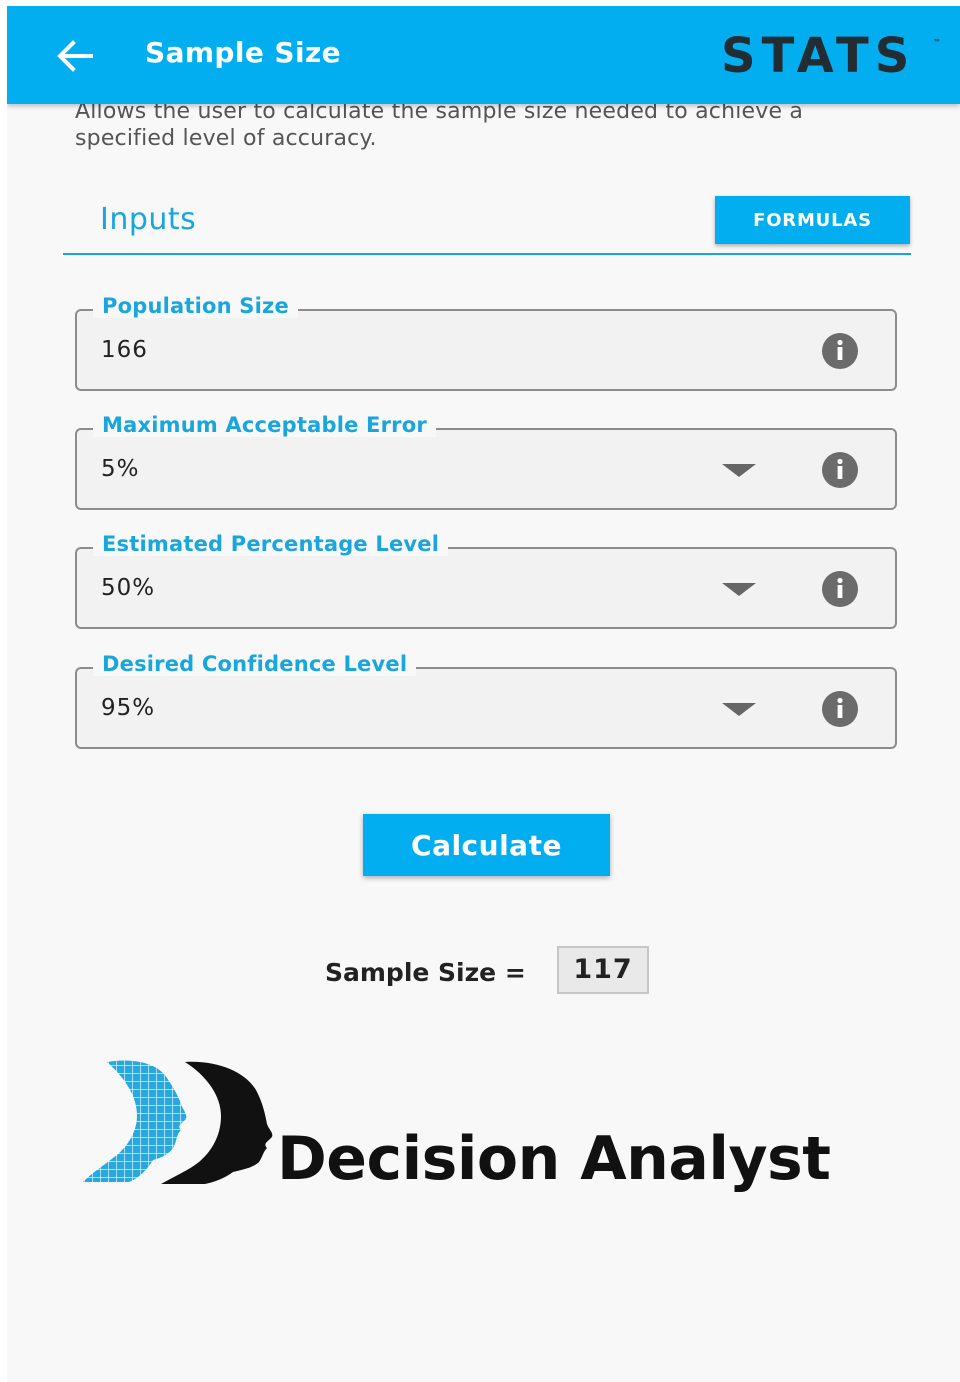 This screenshot has width=960, height=1382. Describe the element at coordinates (120, 469) in the screenshot. I see `maximum-acceptable-error-value: 5%` at that location.